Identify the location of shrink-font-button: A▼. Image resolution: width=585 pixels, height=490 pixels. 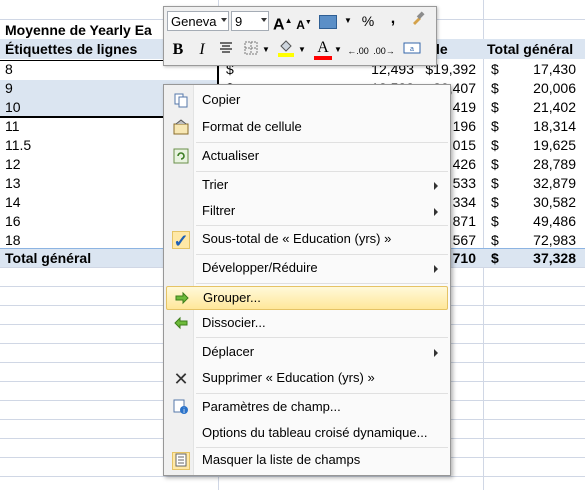
(304, 24).